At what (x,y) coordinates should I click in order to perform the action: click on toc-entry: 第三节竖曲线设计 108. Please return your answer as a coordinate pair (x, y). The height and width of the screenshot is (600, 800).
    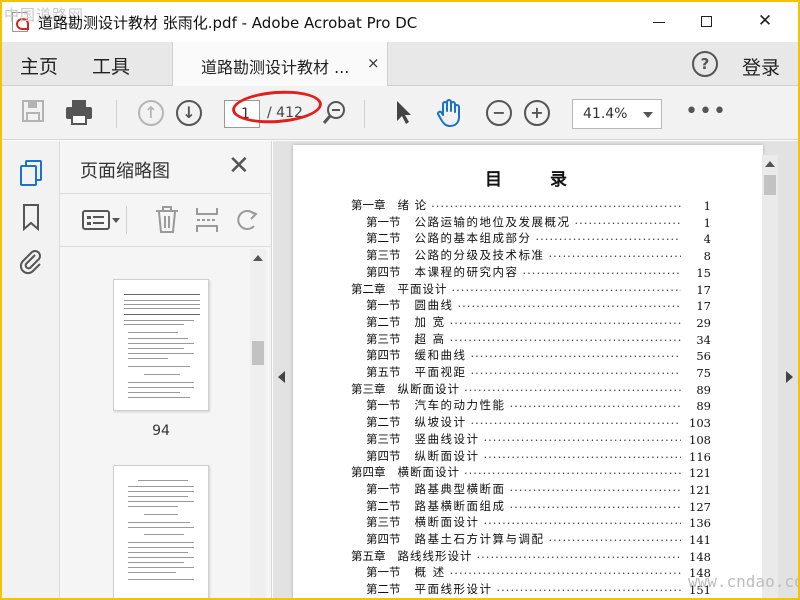
    Looking at the image, I should click on (531, 438).